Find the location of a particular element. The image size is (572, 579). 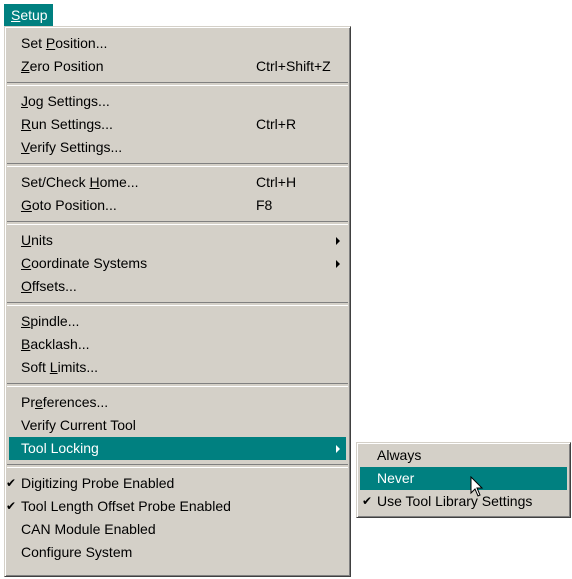

menu-item-run-settings: Run Settings... Ctrl+R is located at coordinates (177, 124).